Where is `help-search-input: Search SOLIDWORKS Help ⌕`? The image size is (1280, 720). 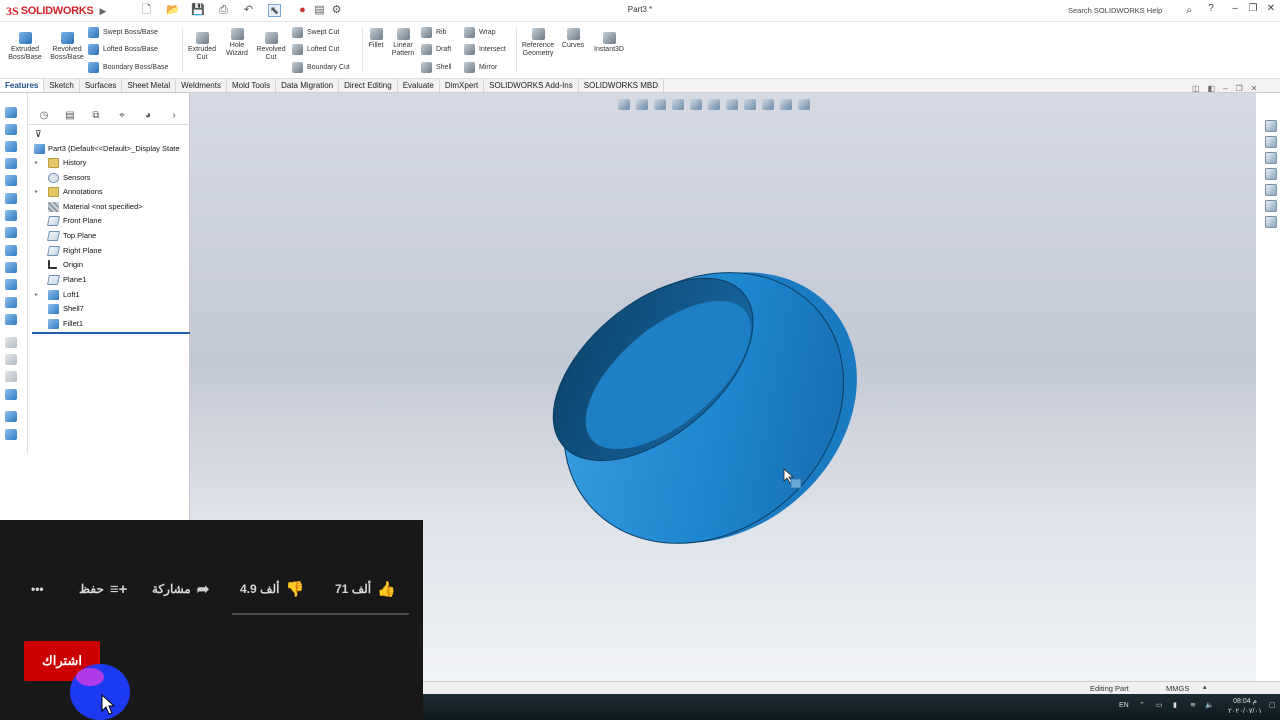 help-search-input: Search SOLIDWORKS Help ⌕ is located at coordinates (1133, 10).